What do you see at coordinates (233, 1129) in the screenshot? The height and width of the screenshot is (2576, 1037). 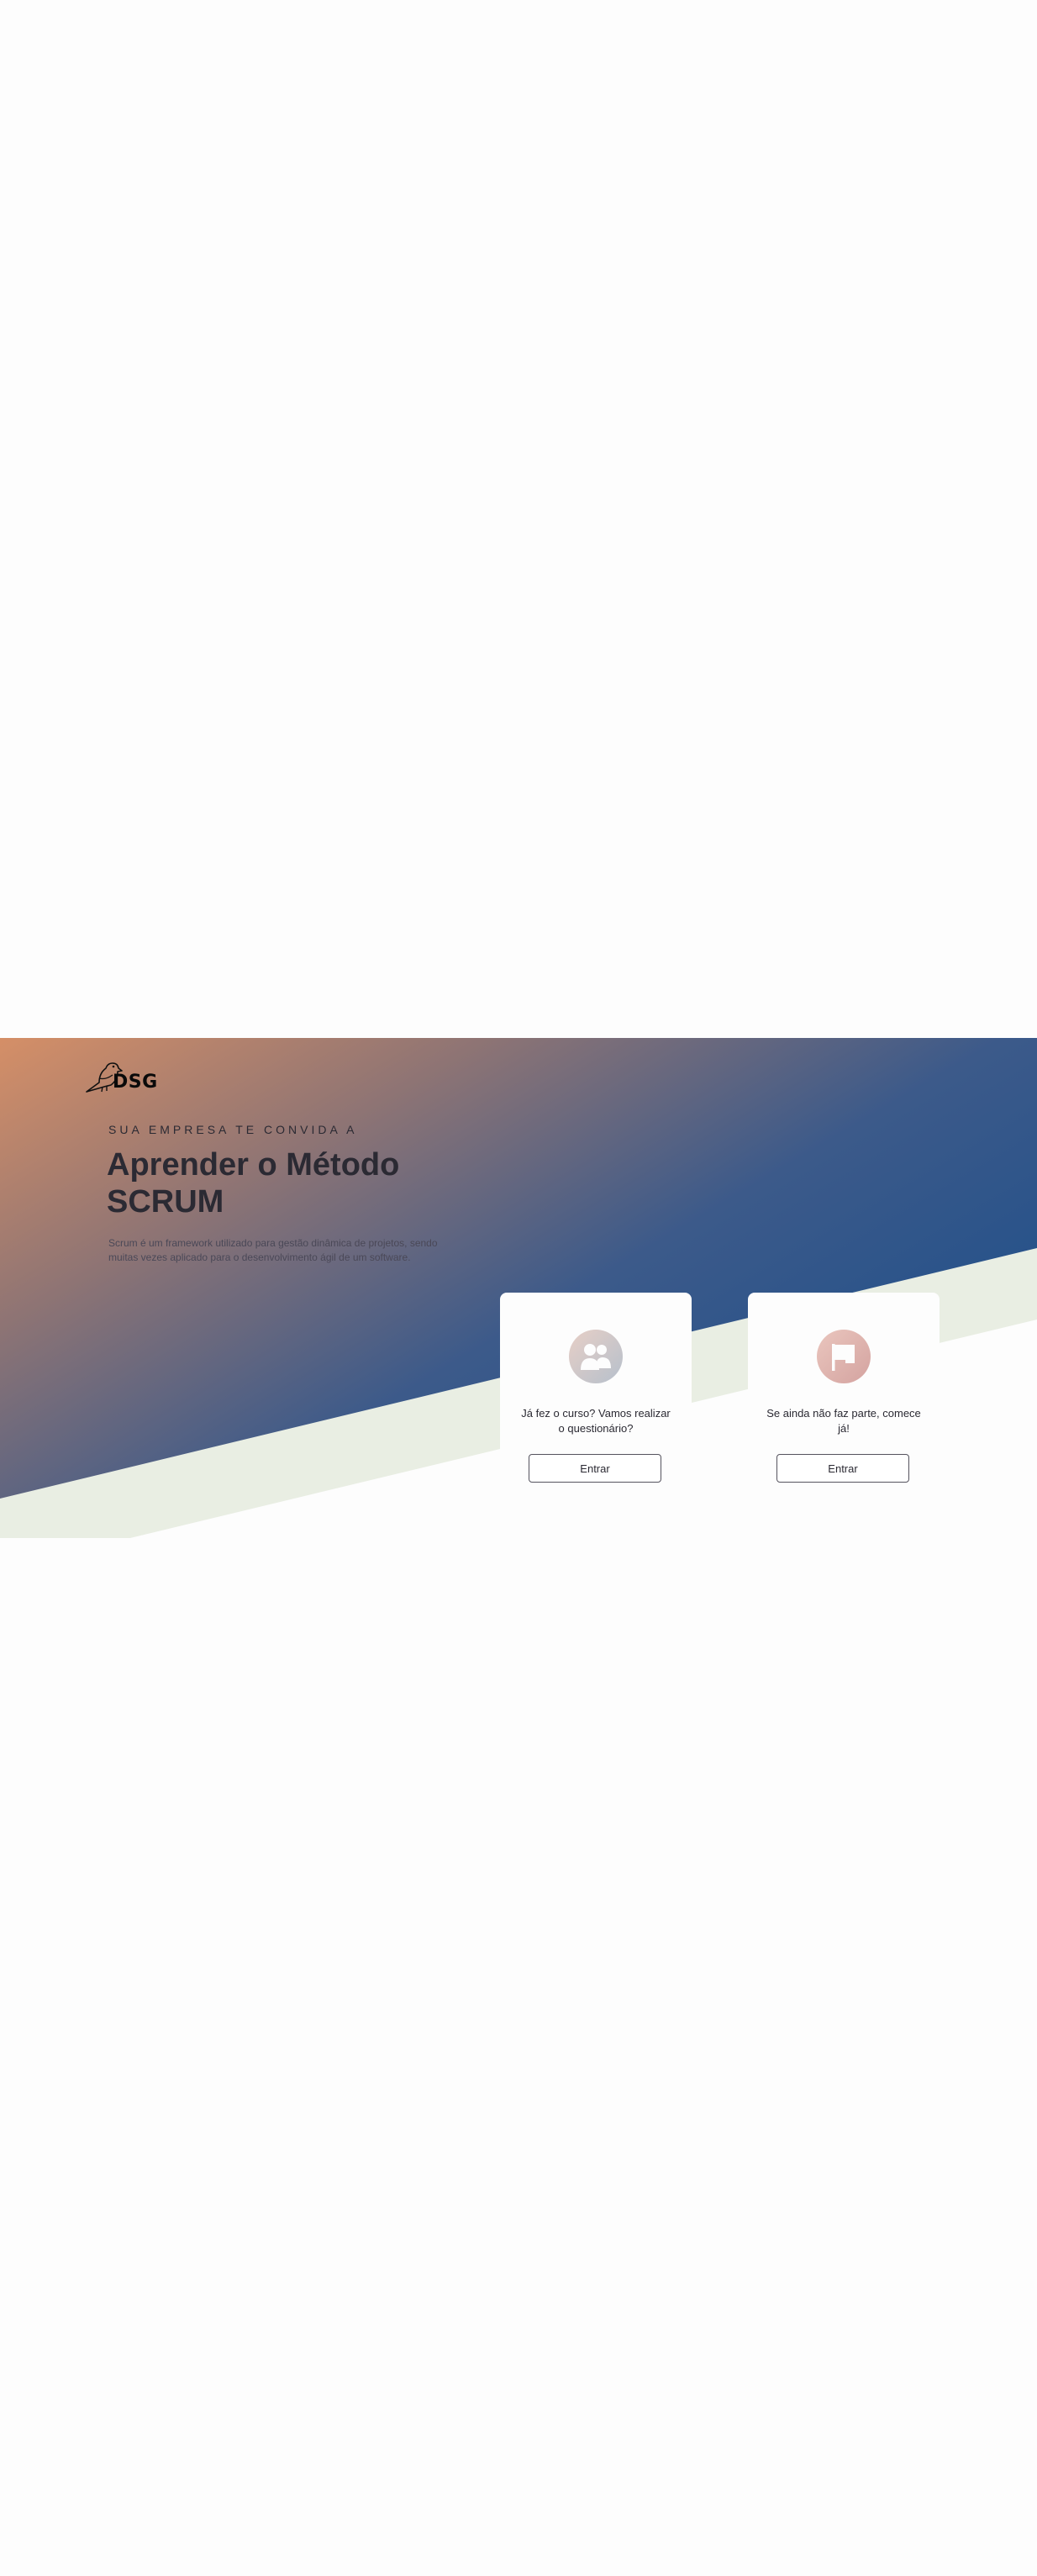 I see `hero-eyebrow: SUA EMPRESA TE CONVIDA A` at bounding box center [233, 1129].